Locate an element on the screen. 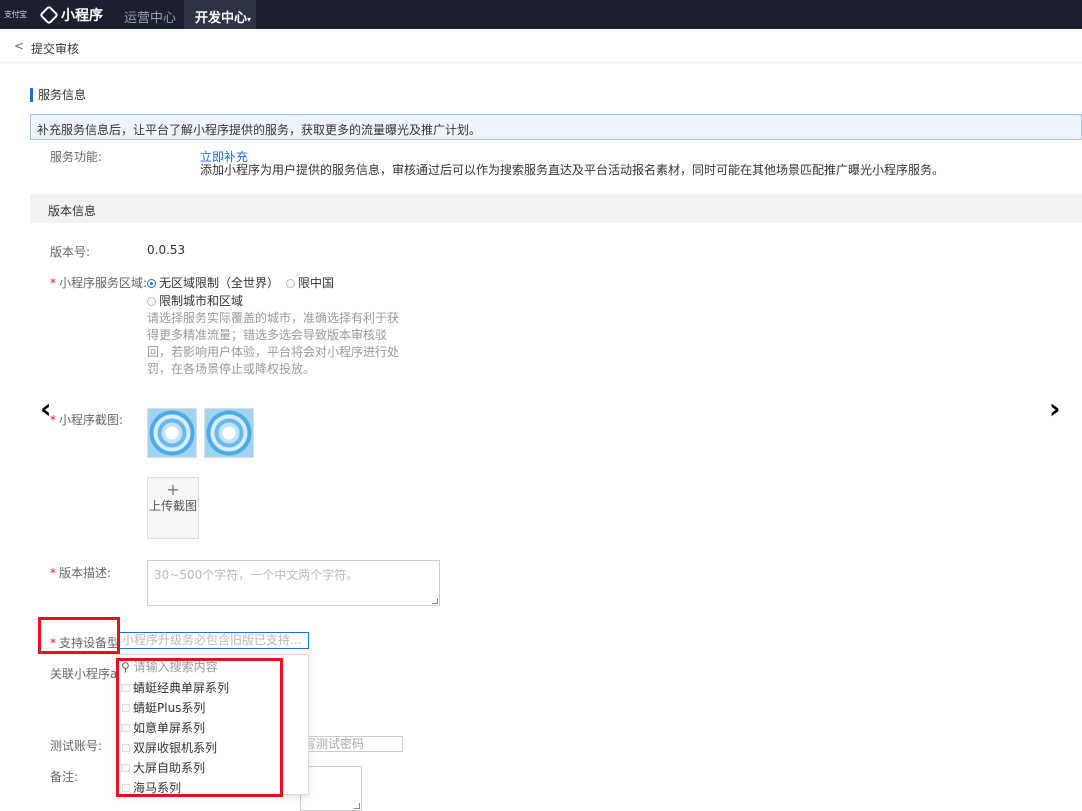 This screenshot has width=1082, height=811. service-region-label-text: 小程序服务区域: is located at coordinates (103, 283).